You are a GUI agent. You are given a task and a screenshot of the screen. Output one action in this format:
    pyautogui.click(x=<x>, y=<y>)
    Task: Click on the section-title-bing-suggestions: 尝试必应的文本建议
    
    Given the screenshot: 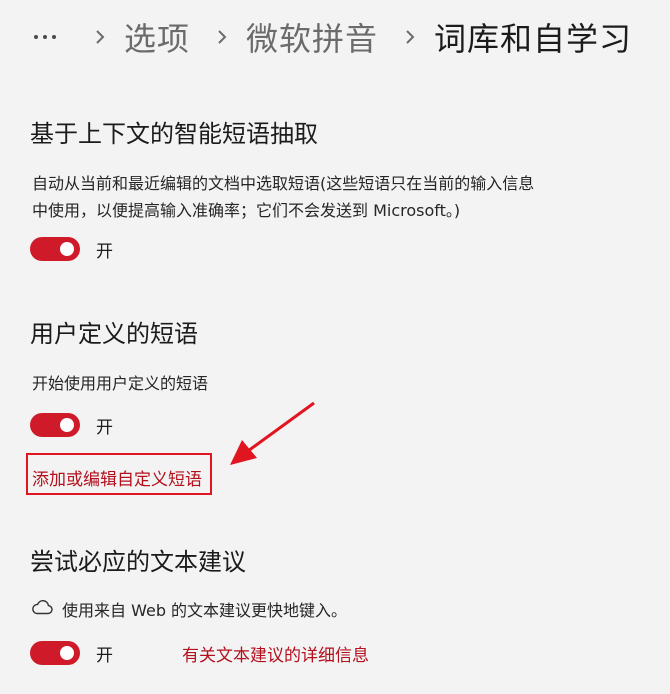 What is the action you would take?
    pyautogui.click(x=138, y=562)
    